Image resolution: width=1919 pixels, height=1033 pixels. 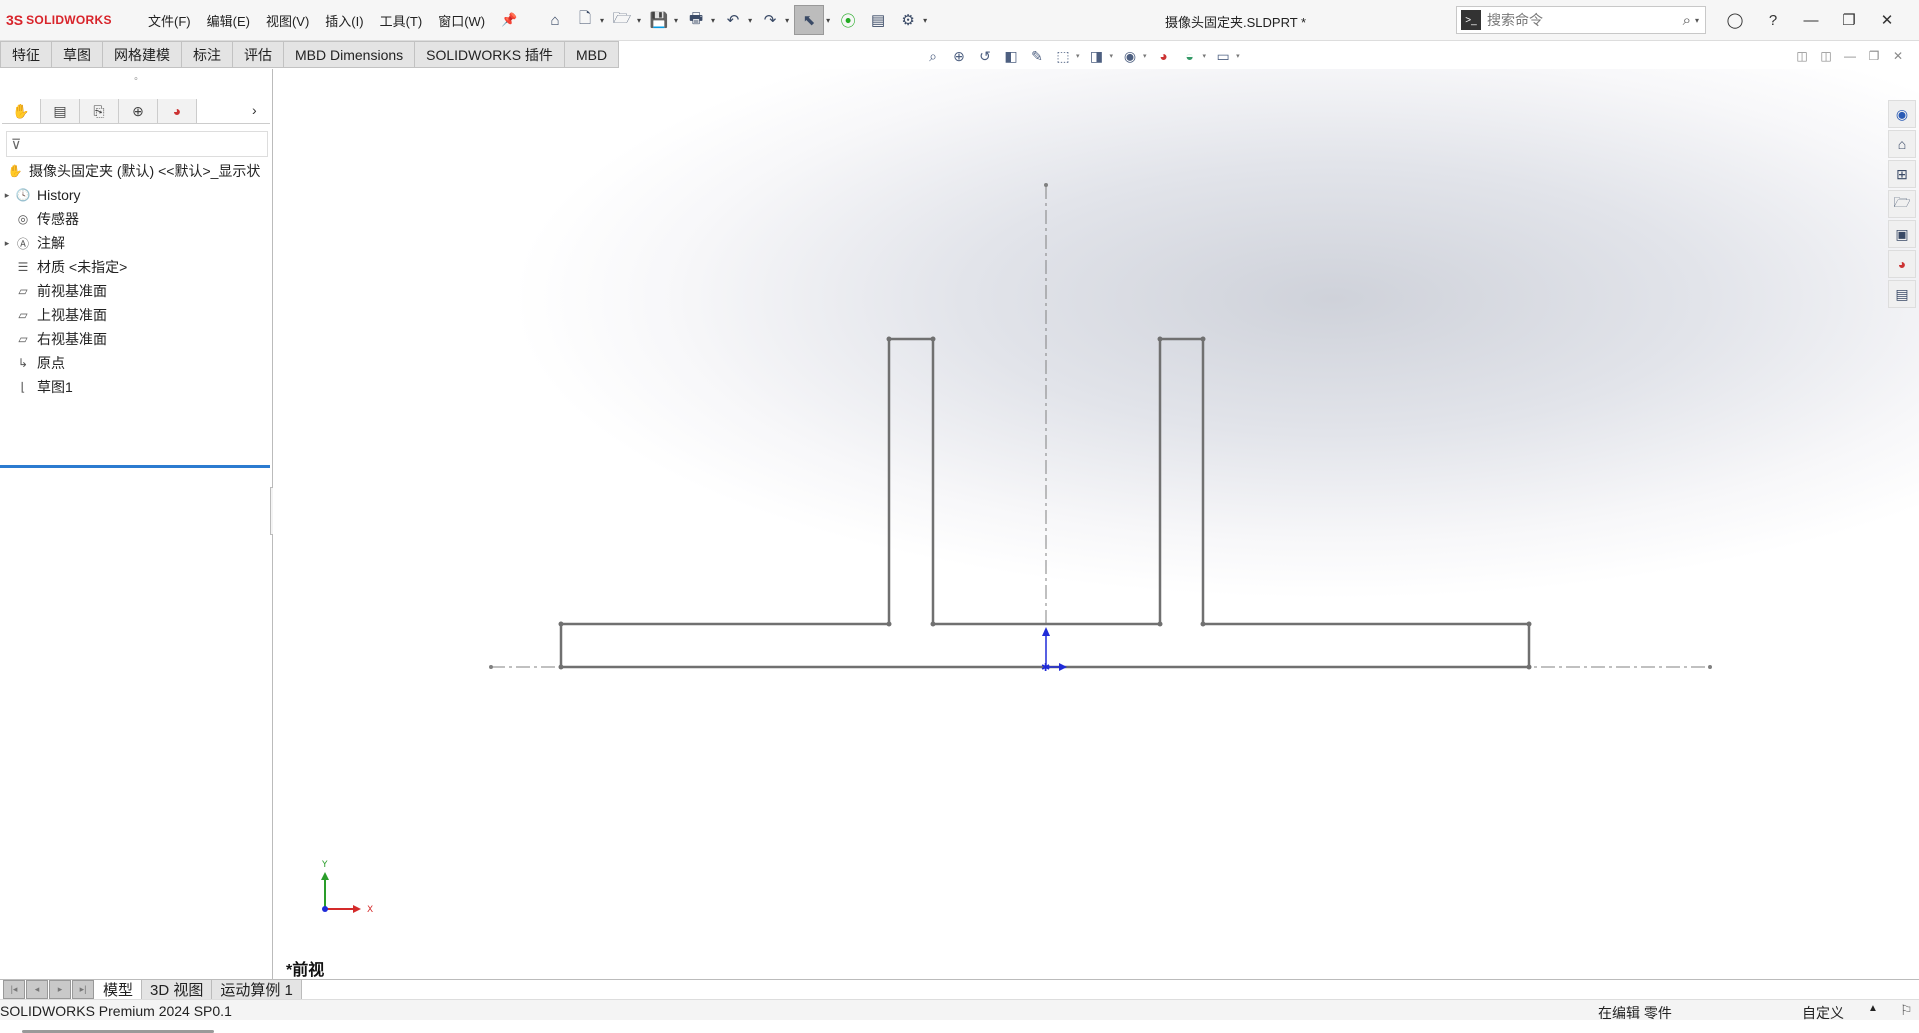 What do you see at coordinates (1011, 56) in the screenshot?
I see `section-view-icon: ◧` at bounding box center [1011, 56].